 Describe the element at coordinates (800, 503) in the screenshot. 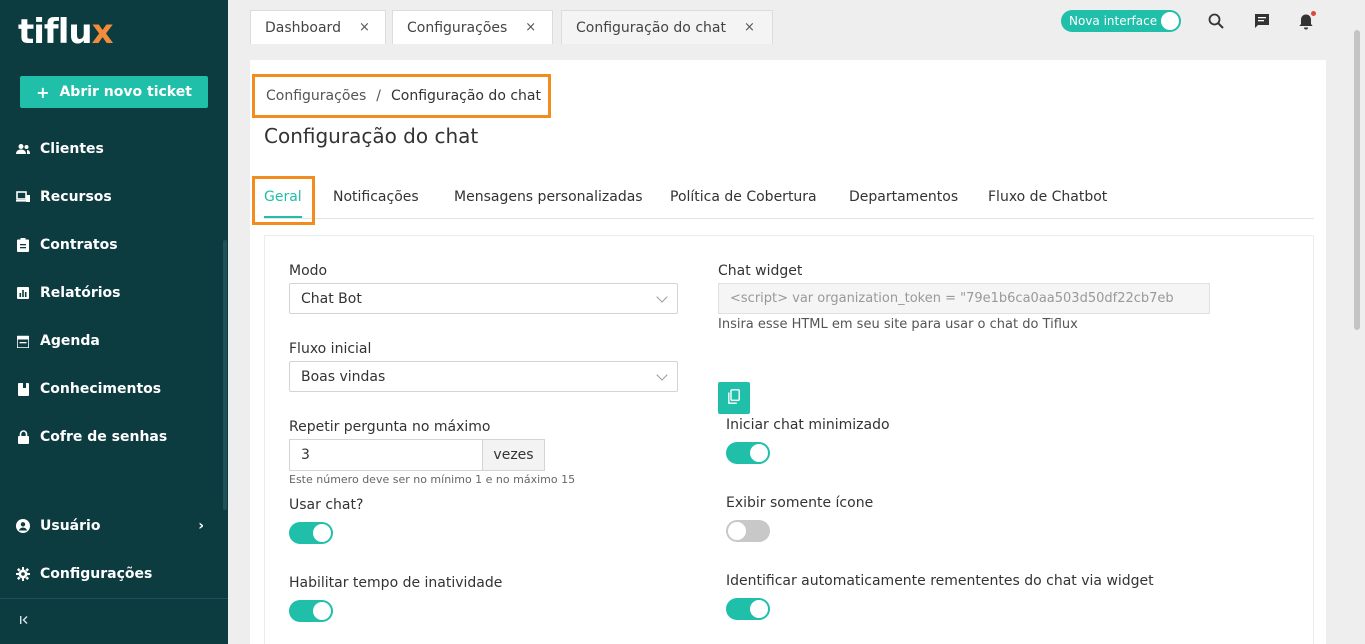

I see `somente-icone-label: Exibir somente ícone` at that location.